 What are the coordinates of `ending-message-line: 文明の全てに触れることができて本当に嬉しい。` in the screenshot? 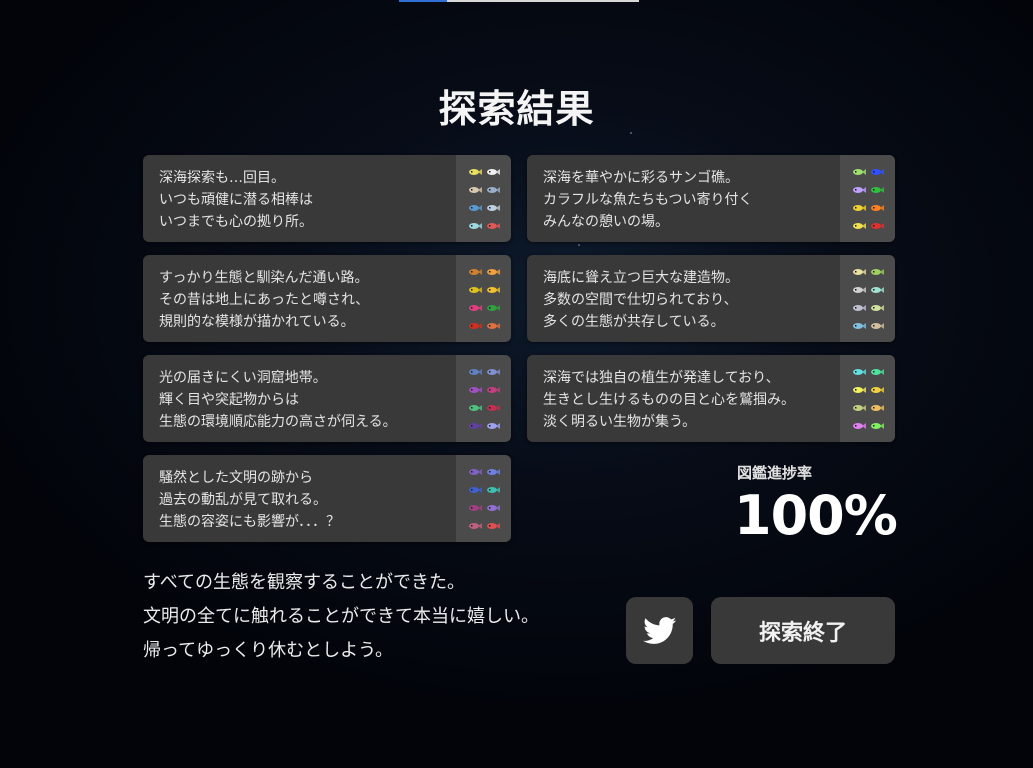 It's located at (341, 616).